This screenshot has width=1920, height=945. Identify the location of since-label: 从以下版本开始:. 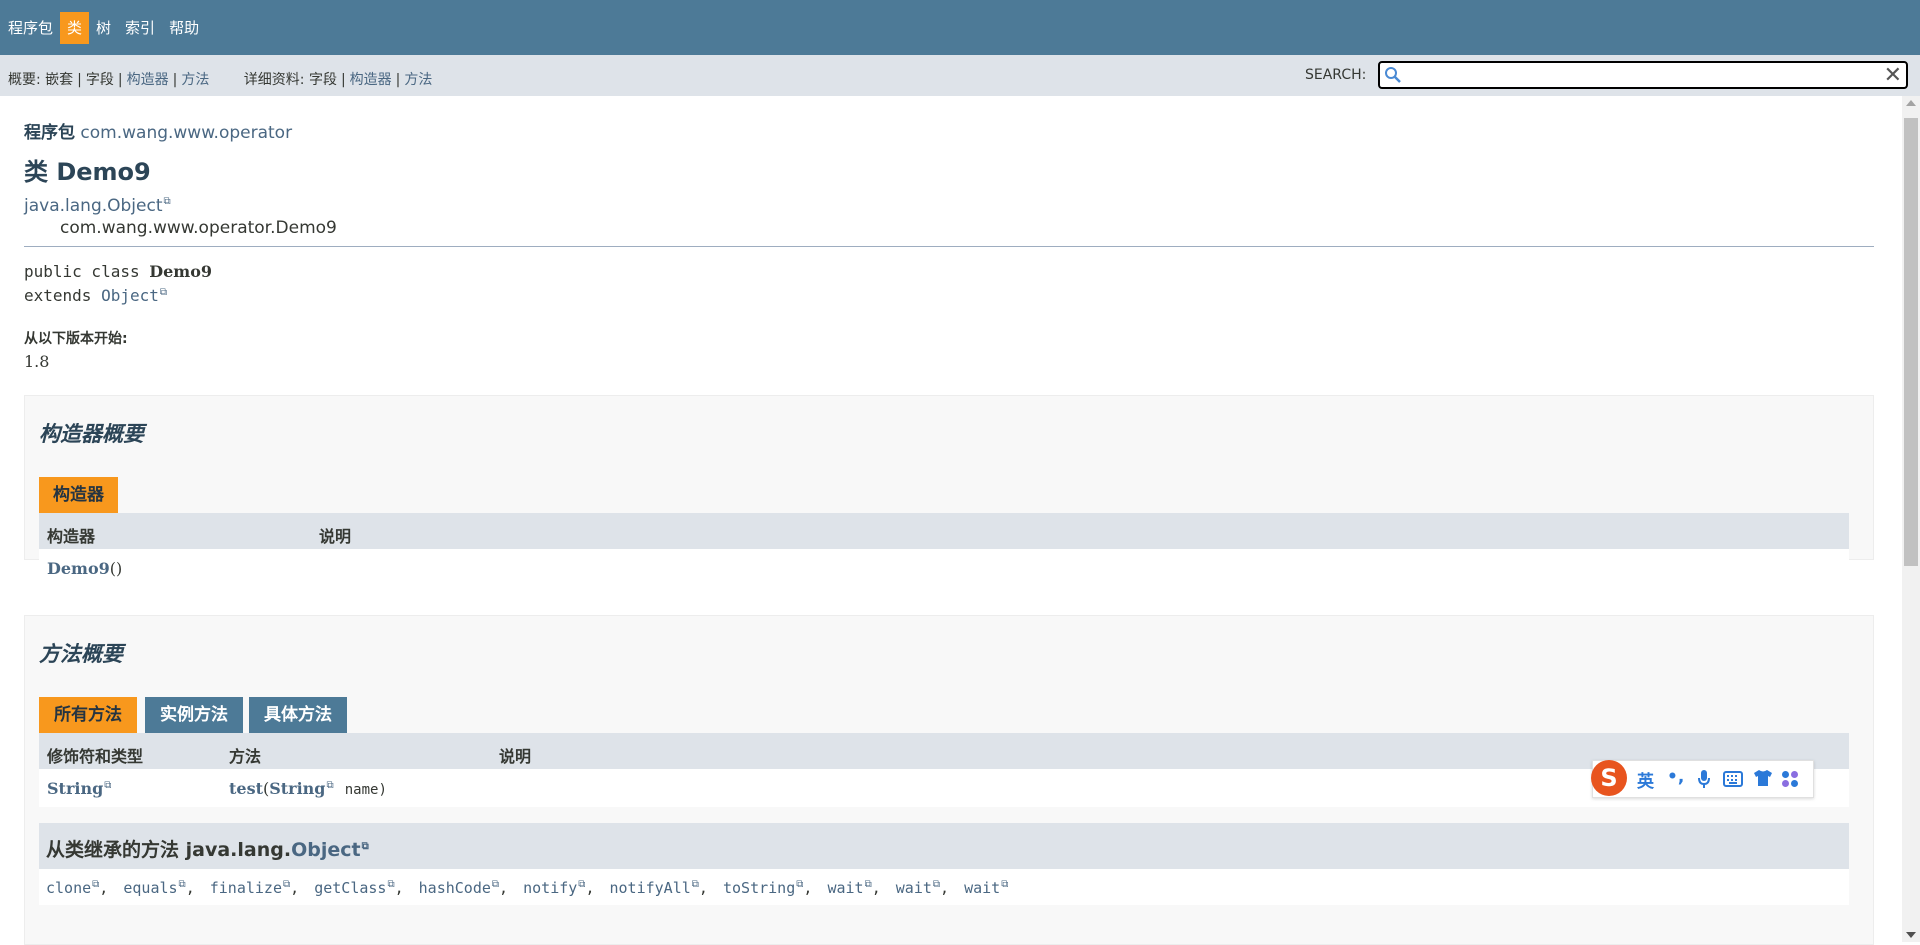
(76, 339).